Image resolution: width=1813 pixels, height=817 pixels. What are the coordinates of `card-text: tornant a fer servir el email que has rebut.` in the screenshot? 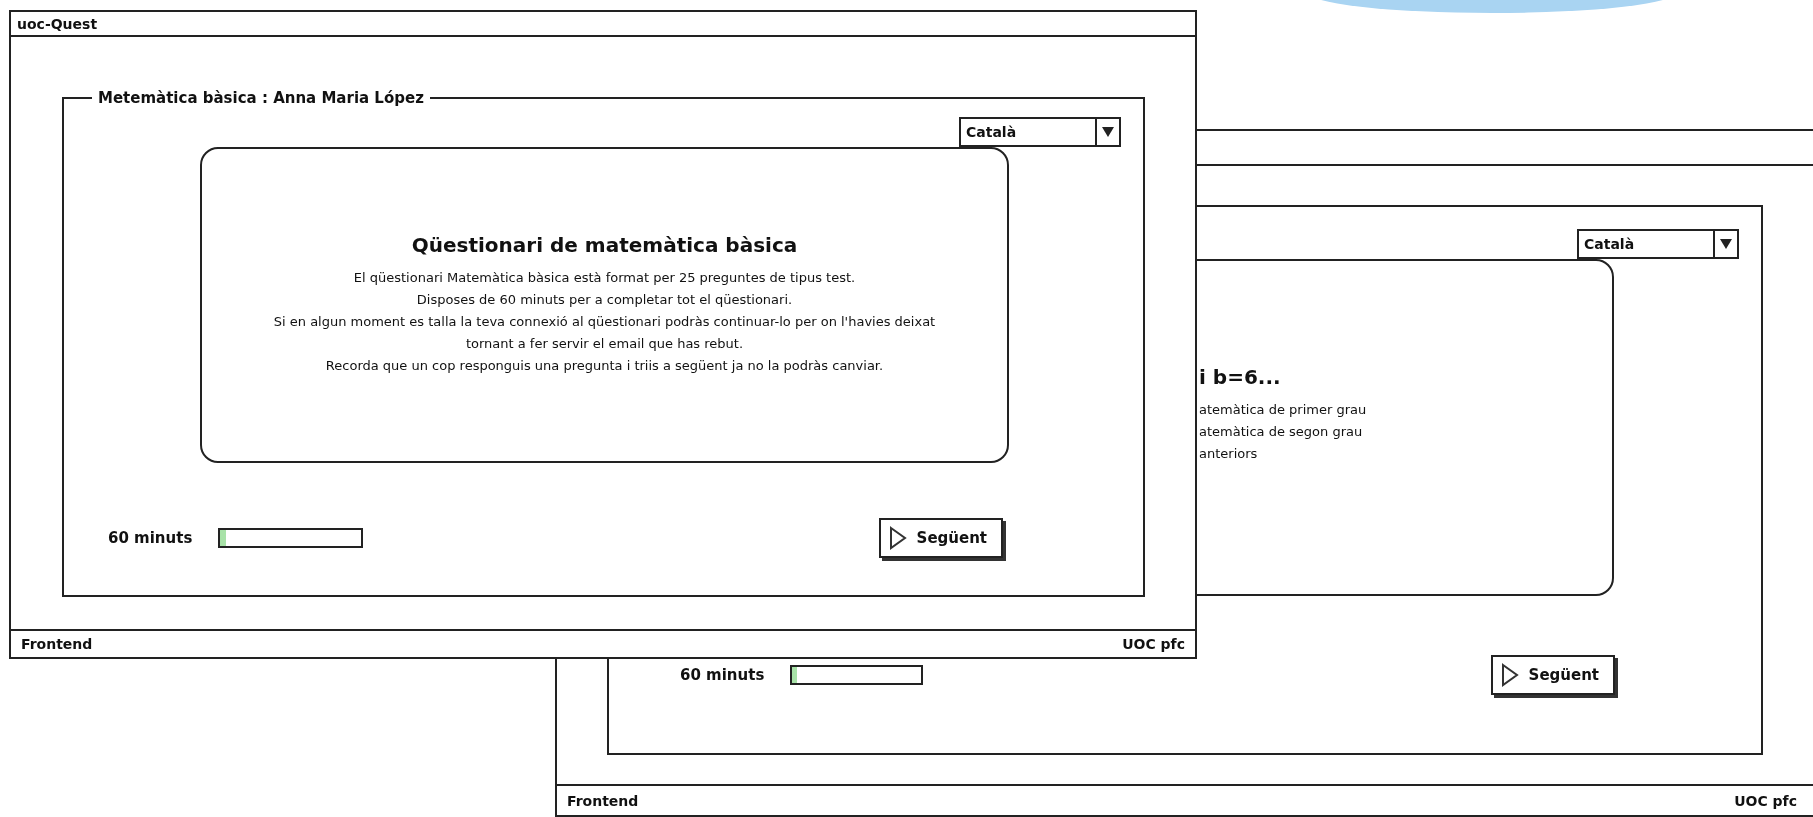 It's located at (604, 344).